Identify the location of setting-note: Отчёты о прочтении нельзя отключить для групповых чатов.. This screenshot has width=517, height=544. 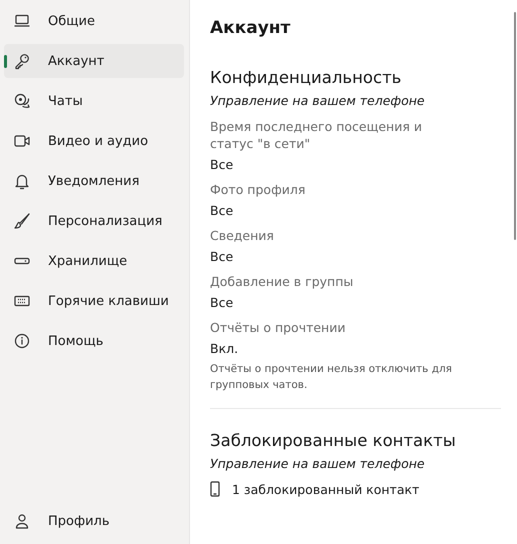
(331, 377).